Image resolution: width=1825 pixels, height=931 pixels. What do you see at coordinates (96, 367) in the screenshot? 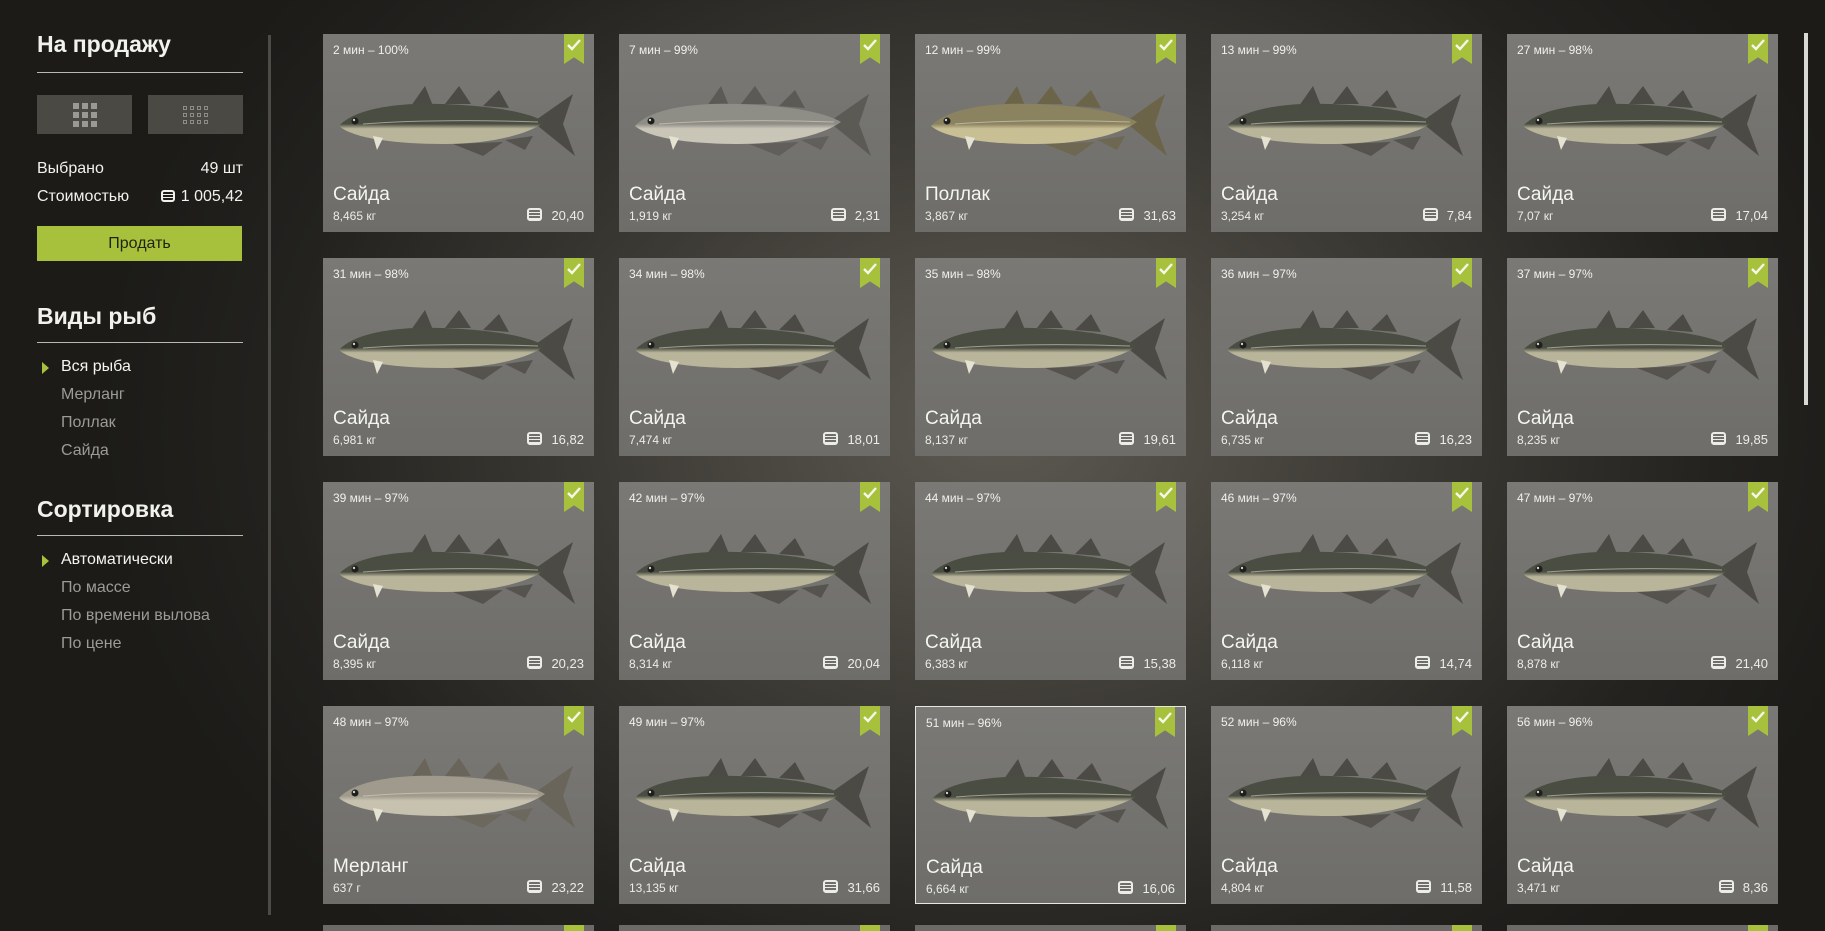
I see `species-filter-item: Вся рыба` at bounding box center [96, 367].